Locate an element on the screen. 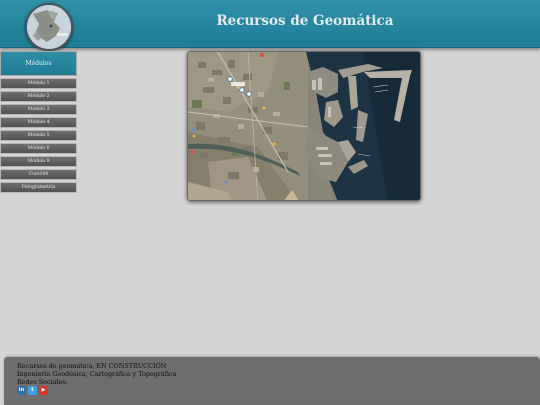 The width and height of the screenshot is (540, 405). twitter-icon: t is located at coordinates (32, 390).